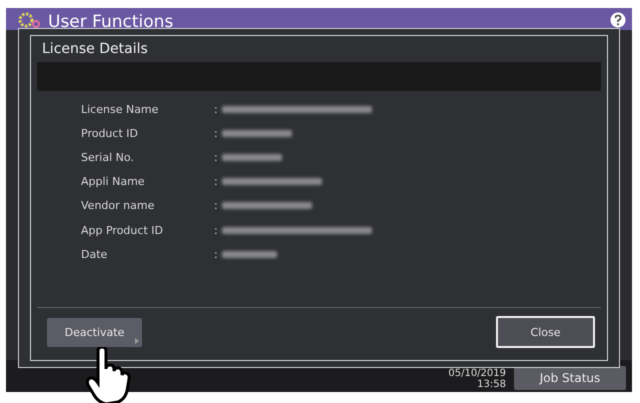 The height and width of the screenshot is (403, 640). I want to click on field-label: Product ID, so click(110, 133).